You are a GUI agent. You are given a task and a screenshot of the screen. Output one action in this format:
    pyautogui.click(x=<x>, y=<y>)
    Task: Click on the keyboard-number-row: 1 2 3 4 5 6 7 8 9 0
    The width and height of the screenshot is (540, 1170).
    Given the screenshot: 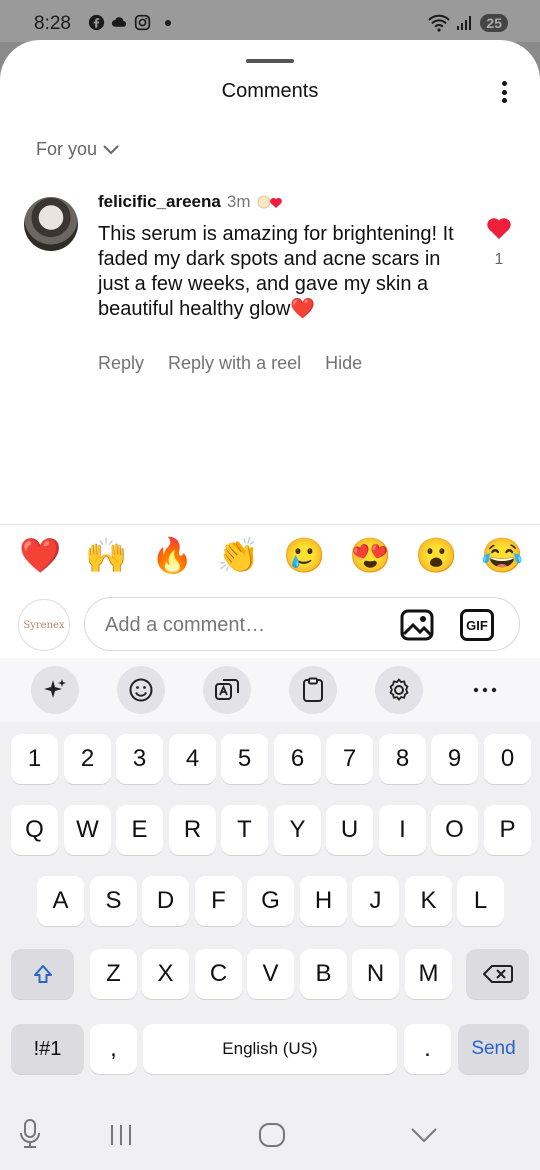 What is the action you would take?
    pyautogui.click(x=270, y=760)
    